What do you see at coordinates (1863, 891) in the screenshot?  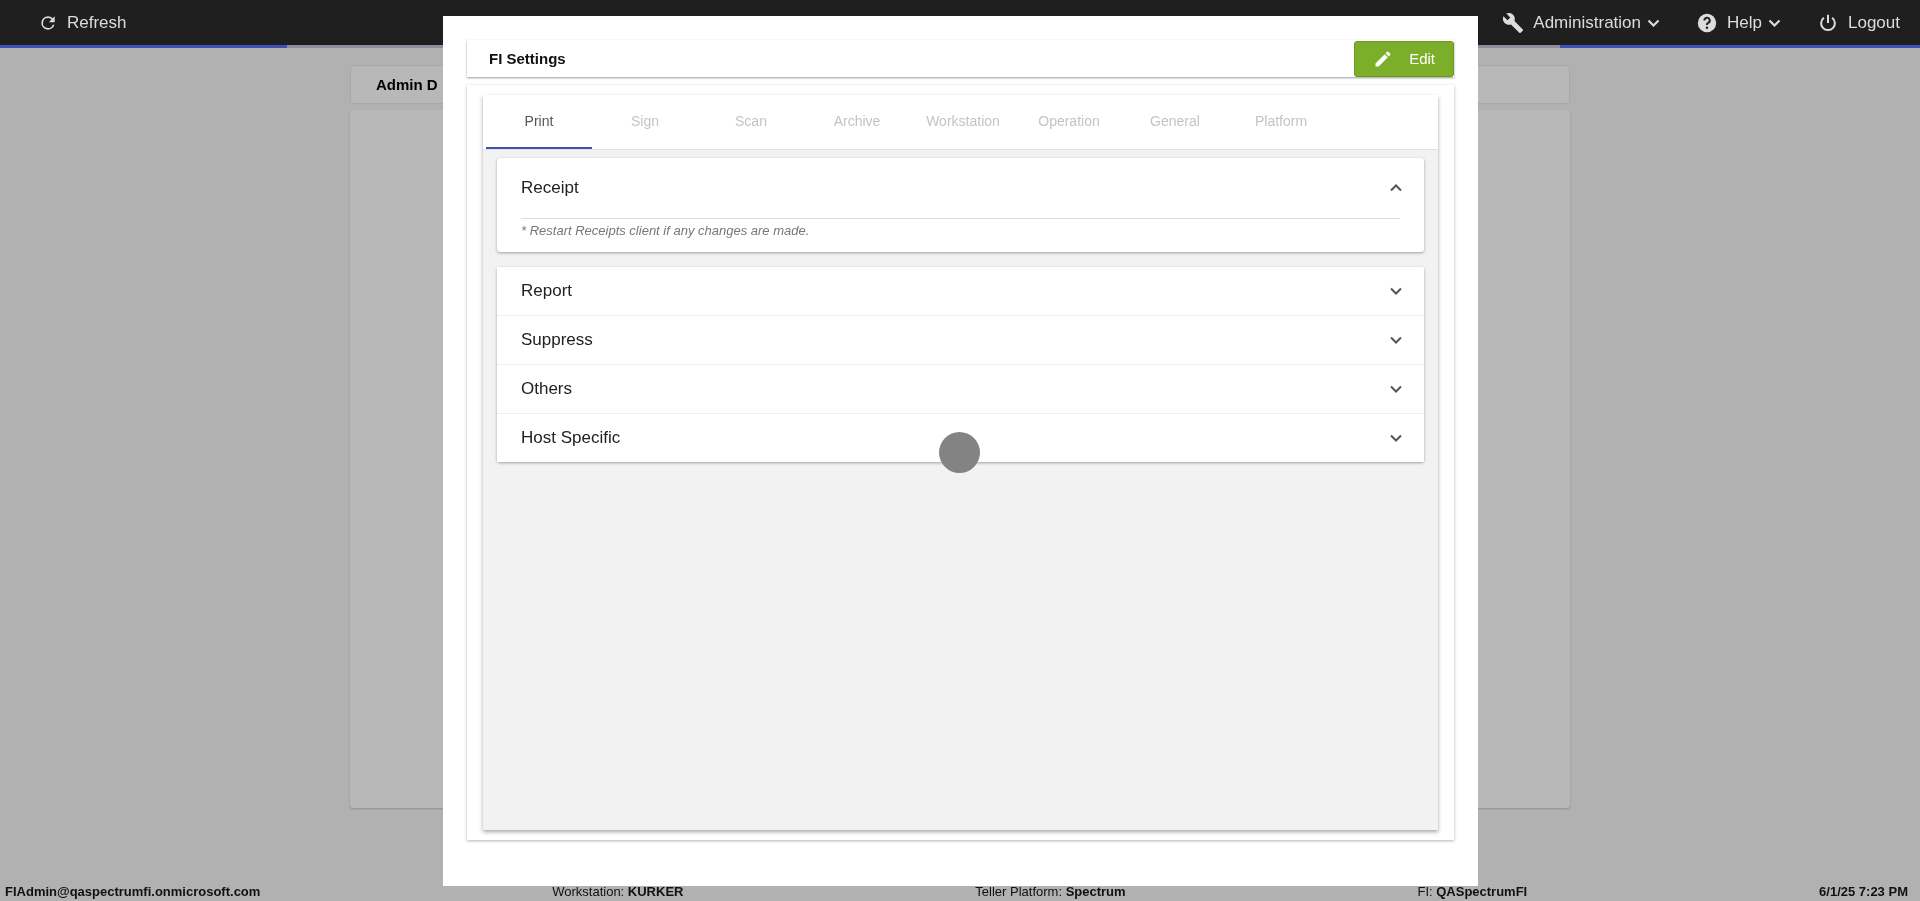 I see `date-time: 6/1/25 7:23 PM` at bounding box center [1863, 891].